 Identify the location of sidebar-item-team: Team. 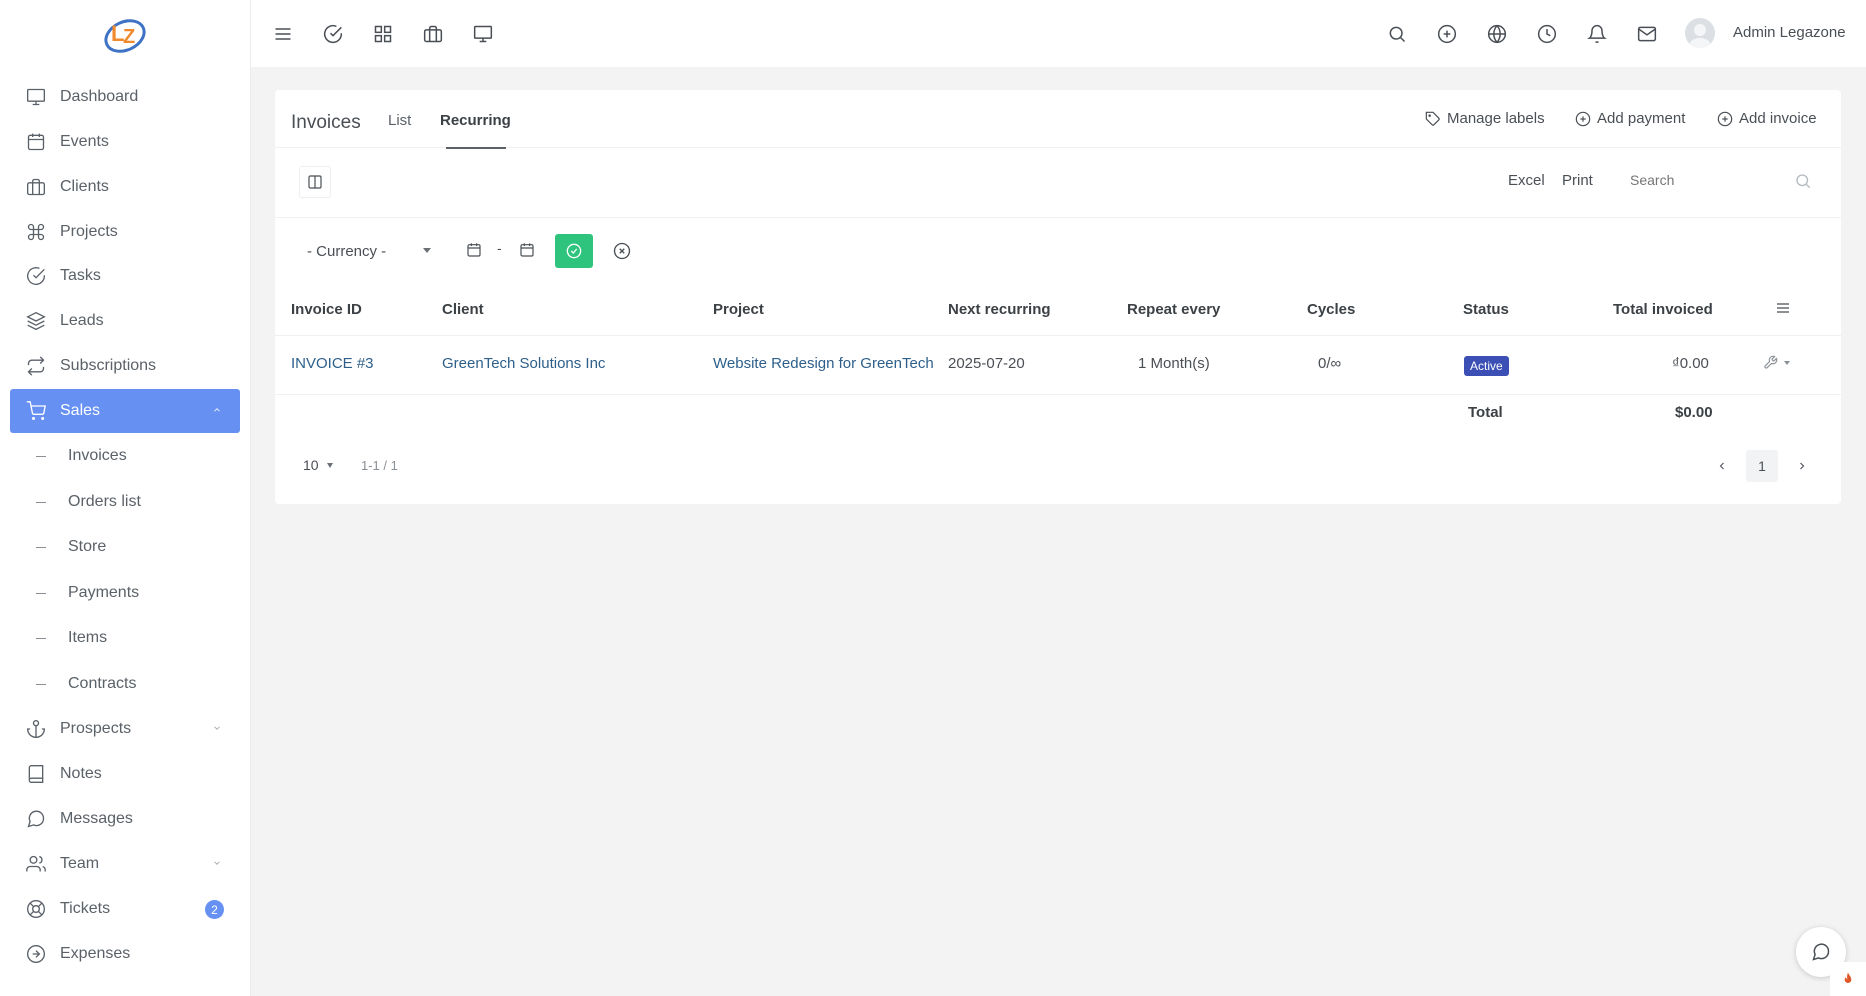
(125, 864).